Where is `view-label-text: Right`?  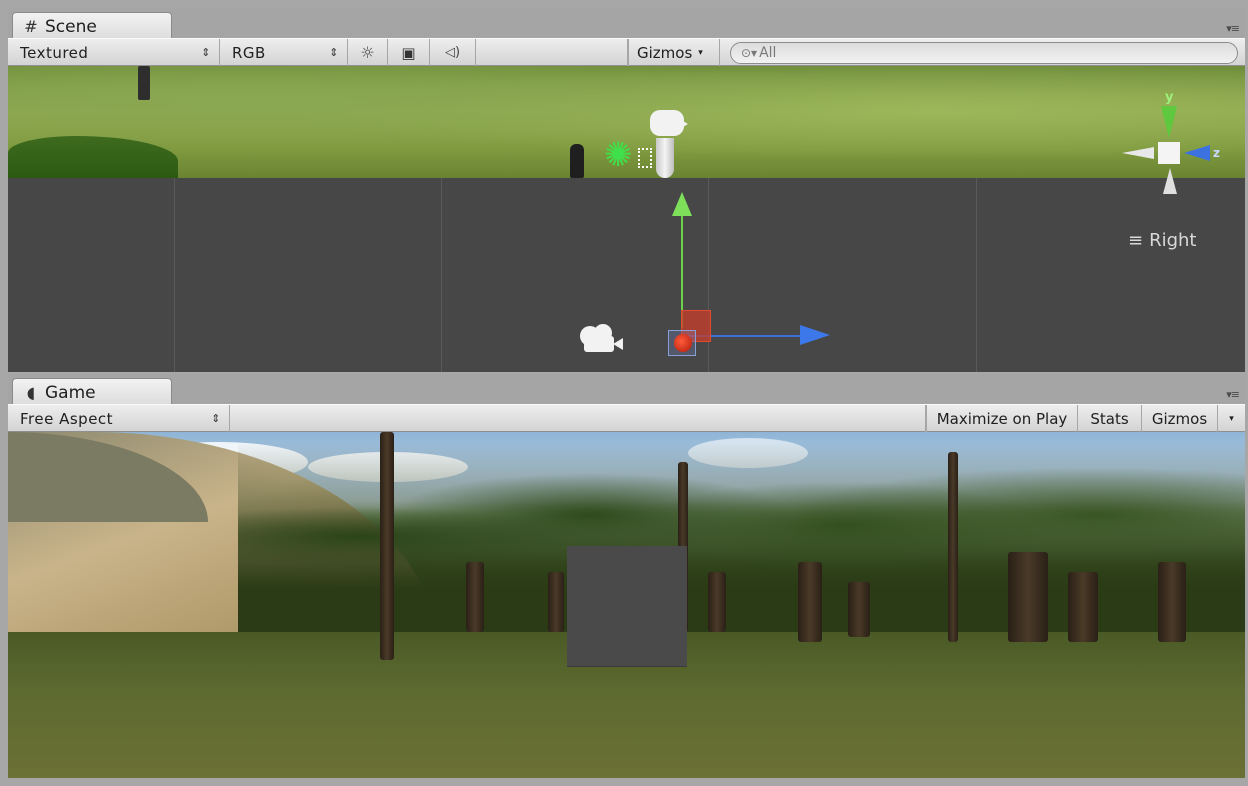
view-label-text: Right is located at coordinates (1173, 240).